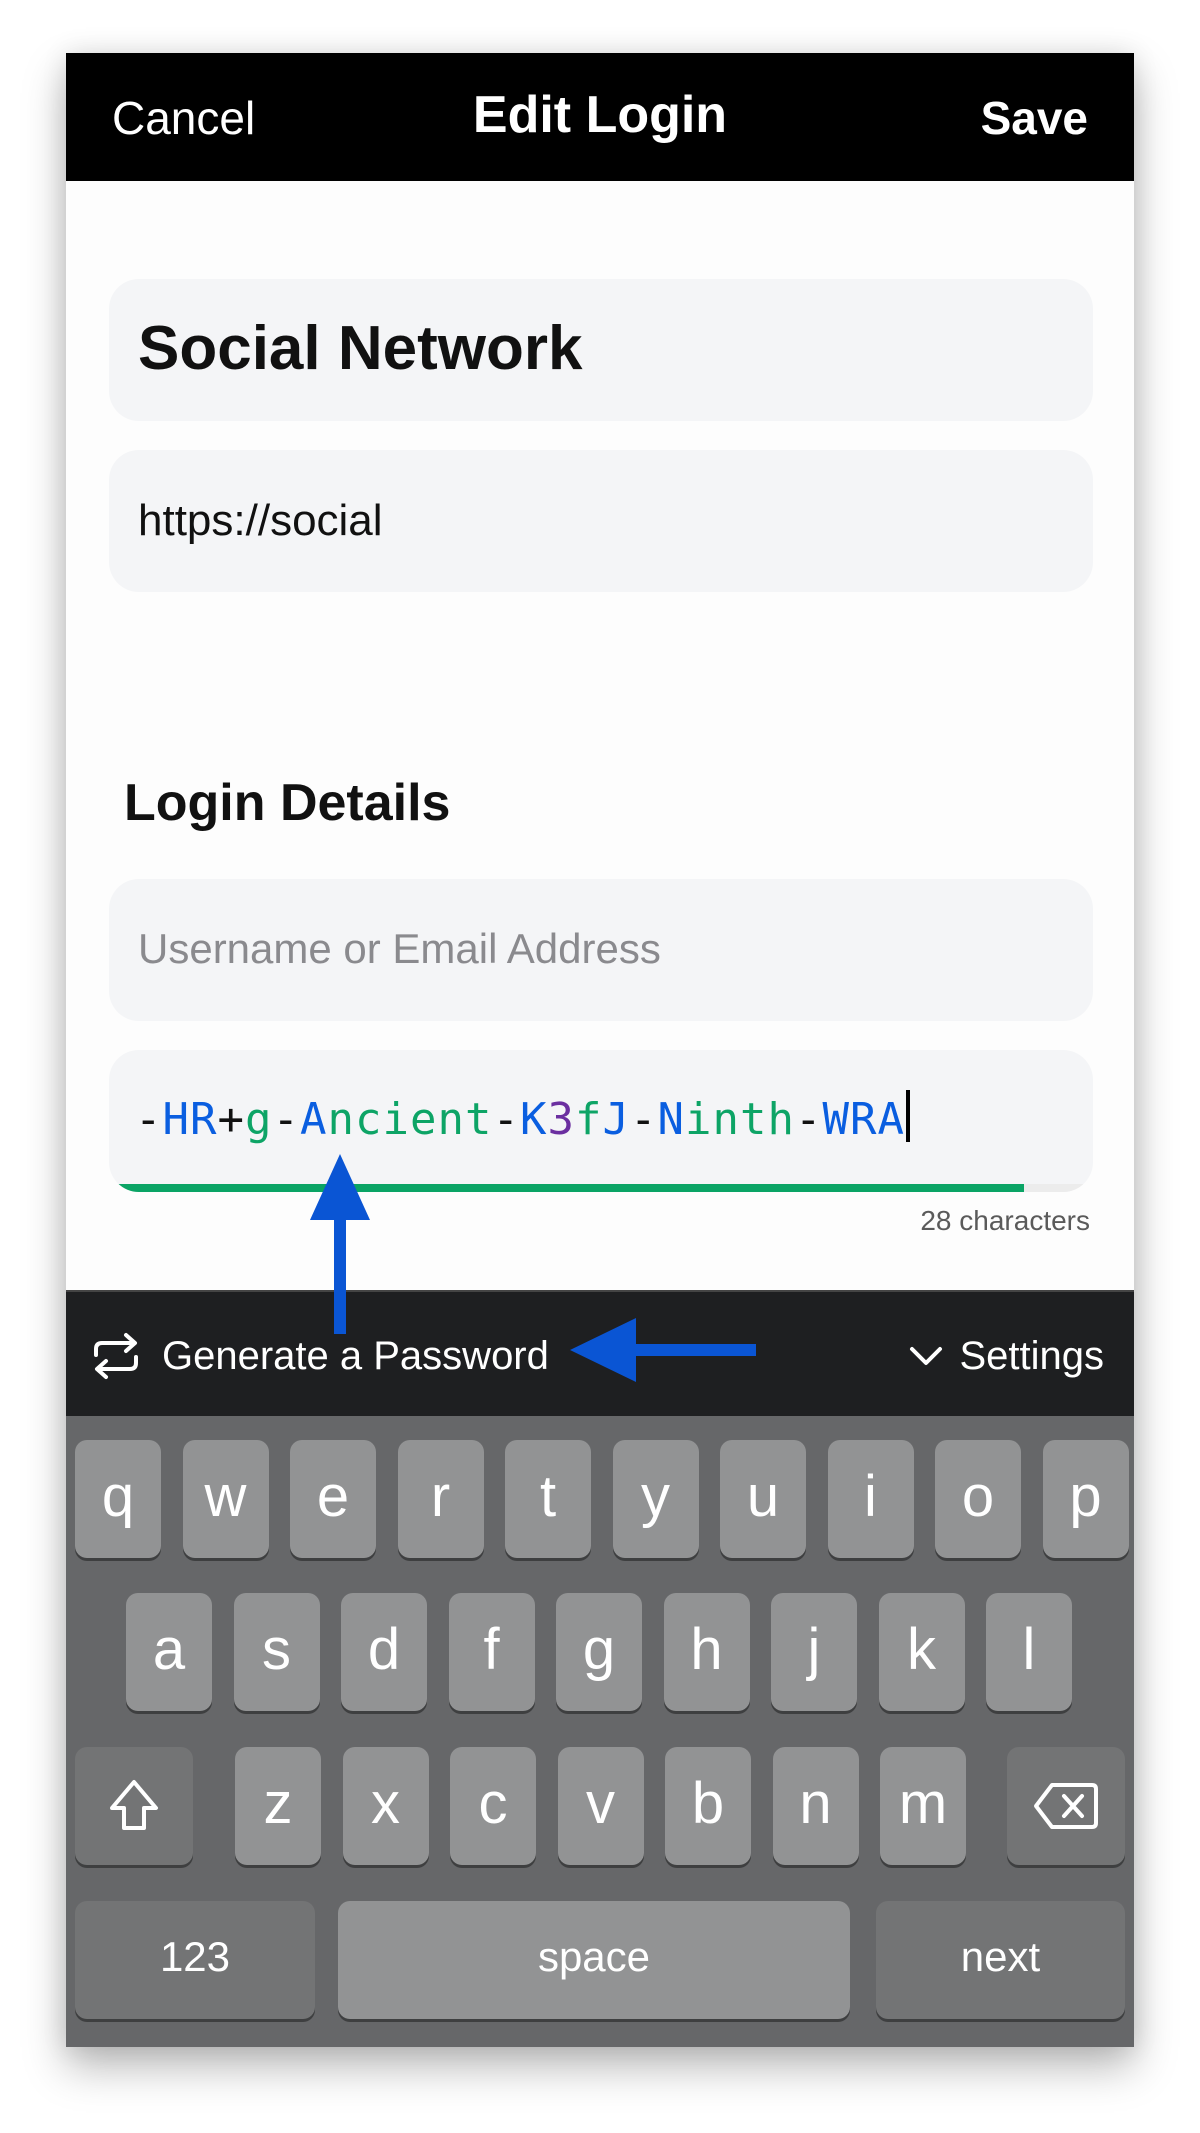 This screenshot has width=1200, height=2133. Describe the element at coordinates (169, 1649) in the screenshot. I see `key-label: a` at that location.